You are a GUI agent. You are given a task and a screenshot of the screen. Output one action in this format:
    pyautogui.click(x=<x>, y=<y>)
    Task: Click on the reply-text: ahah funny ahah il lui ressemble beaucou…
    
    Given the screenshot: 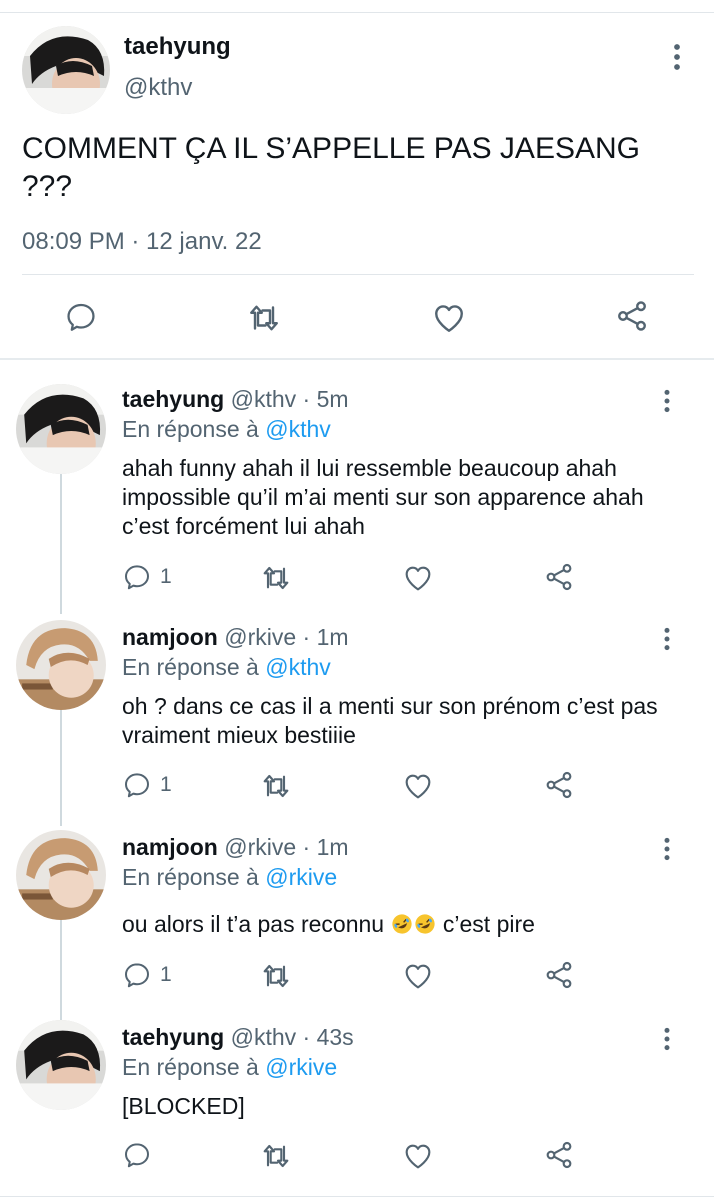 What is the action you would take?
    pyautogui.click(x=383, y=497)
    